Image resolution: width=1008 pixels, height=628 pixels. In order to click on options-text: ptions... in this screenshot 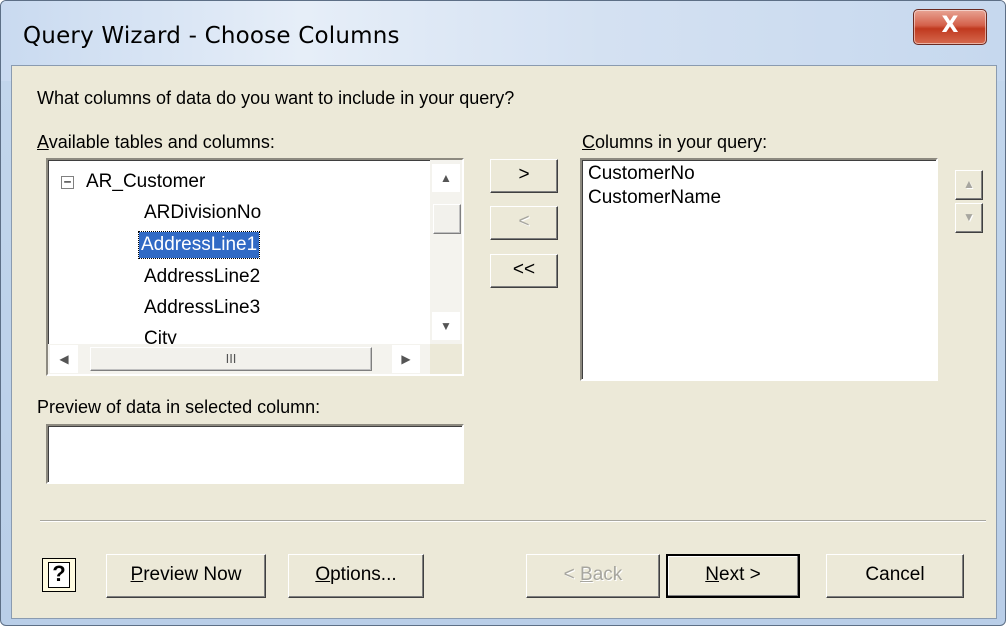, I will do `click(363, 574)`.